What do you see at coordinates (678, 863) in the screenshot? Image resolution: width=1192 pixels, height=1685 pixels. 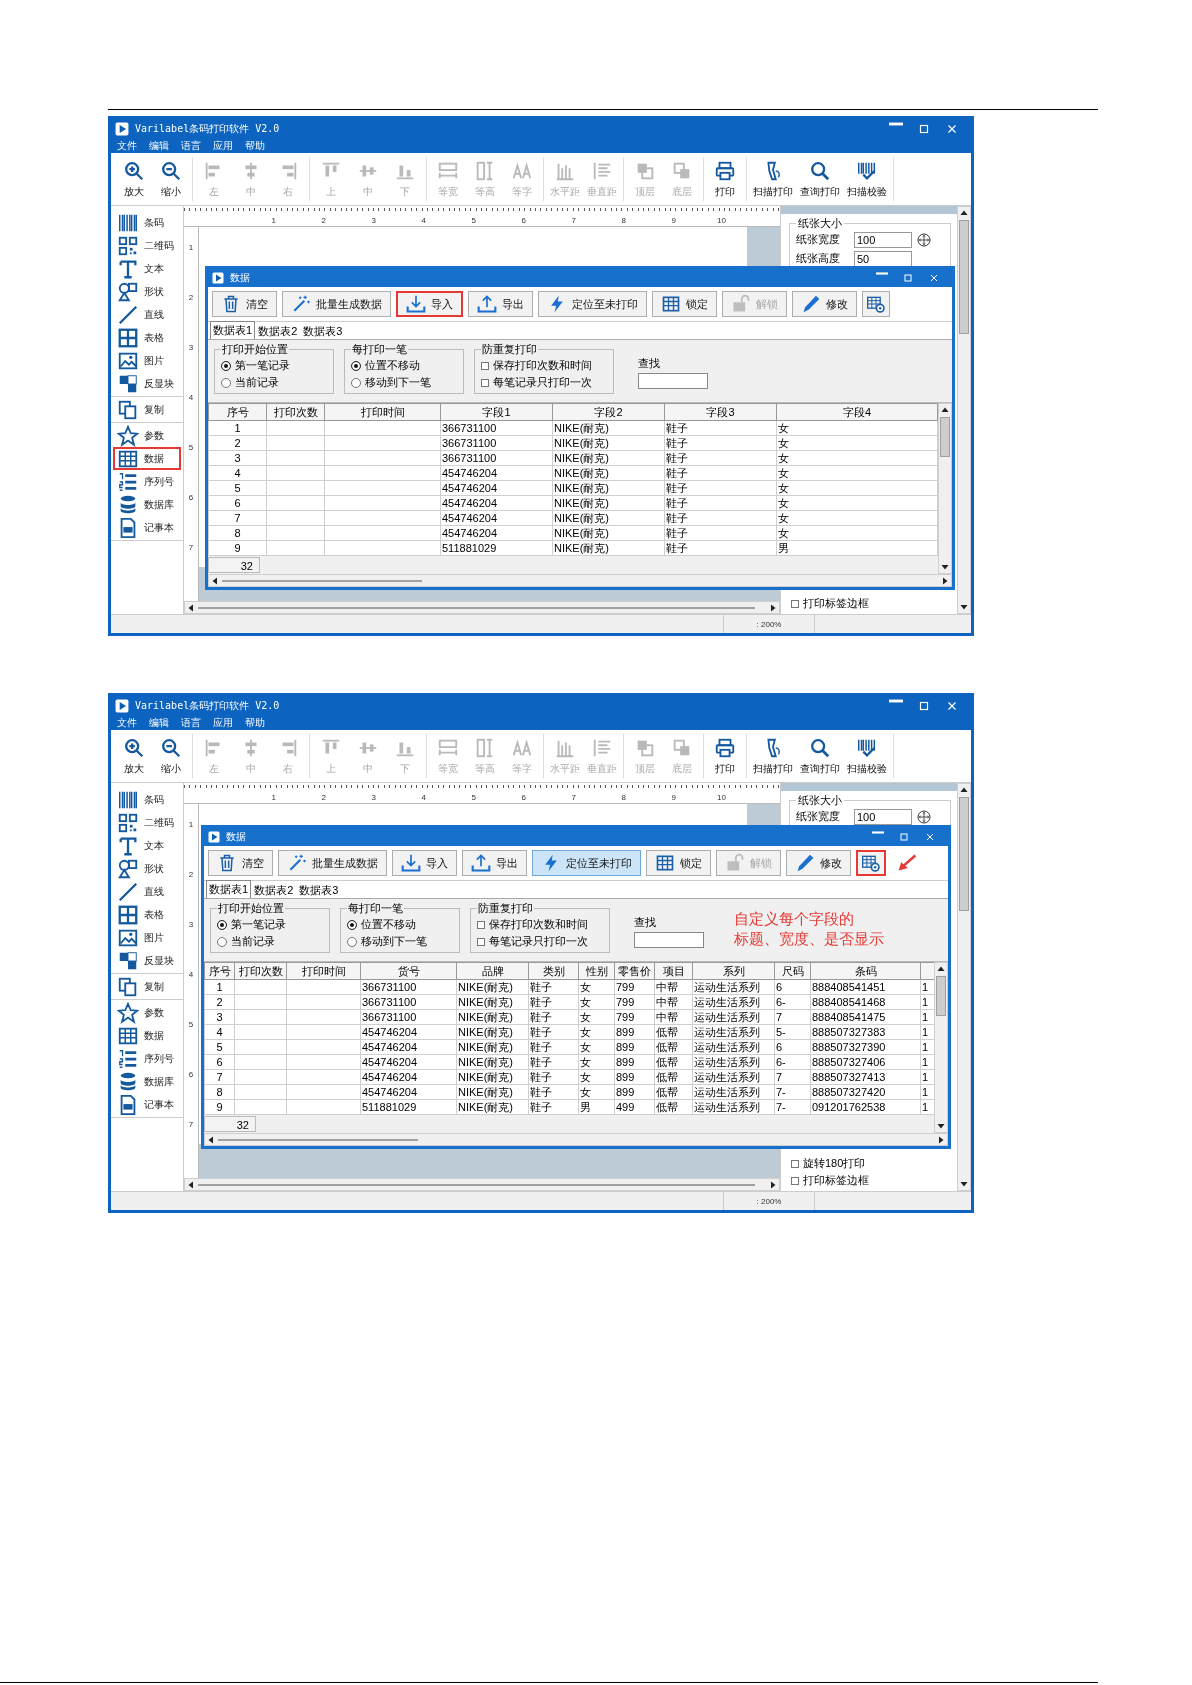 I see `toolbar-button: 锁定` at bounding box center [678, 863].